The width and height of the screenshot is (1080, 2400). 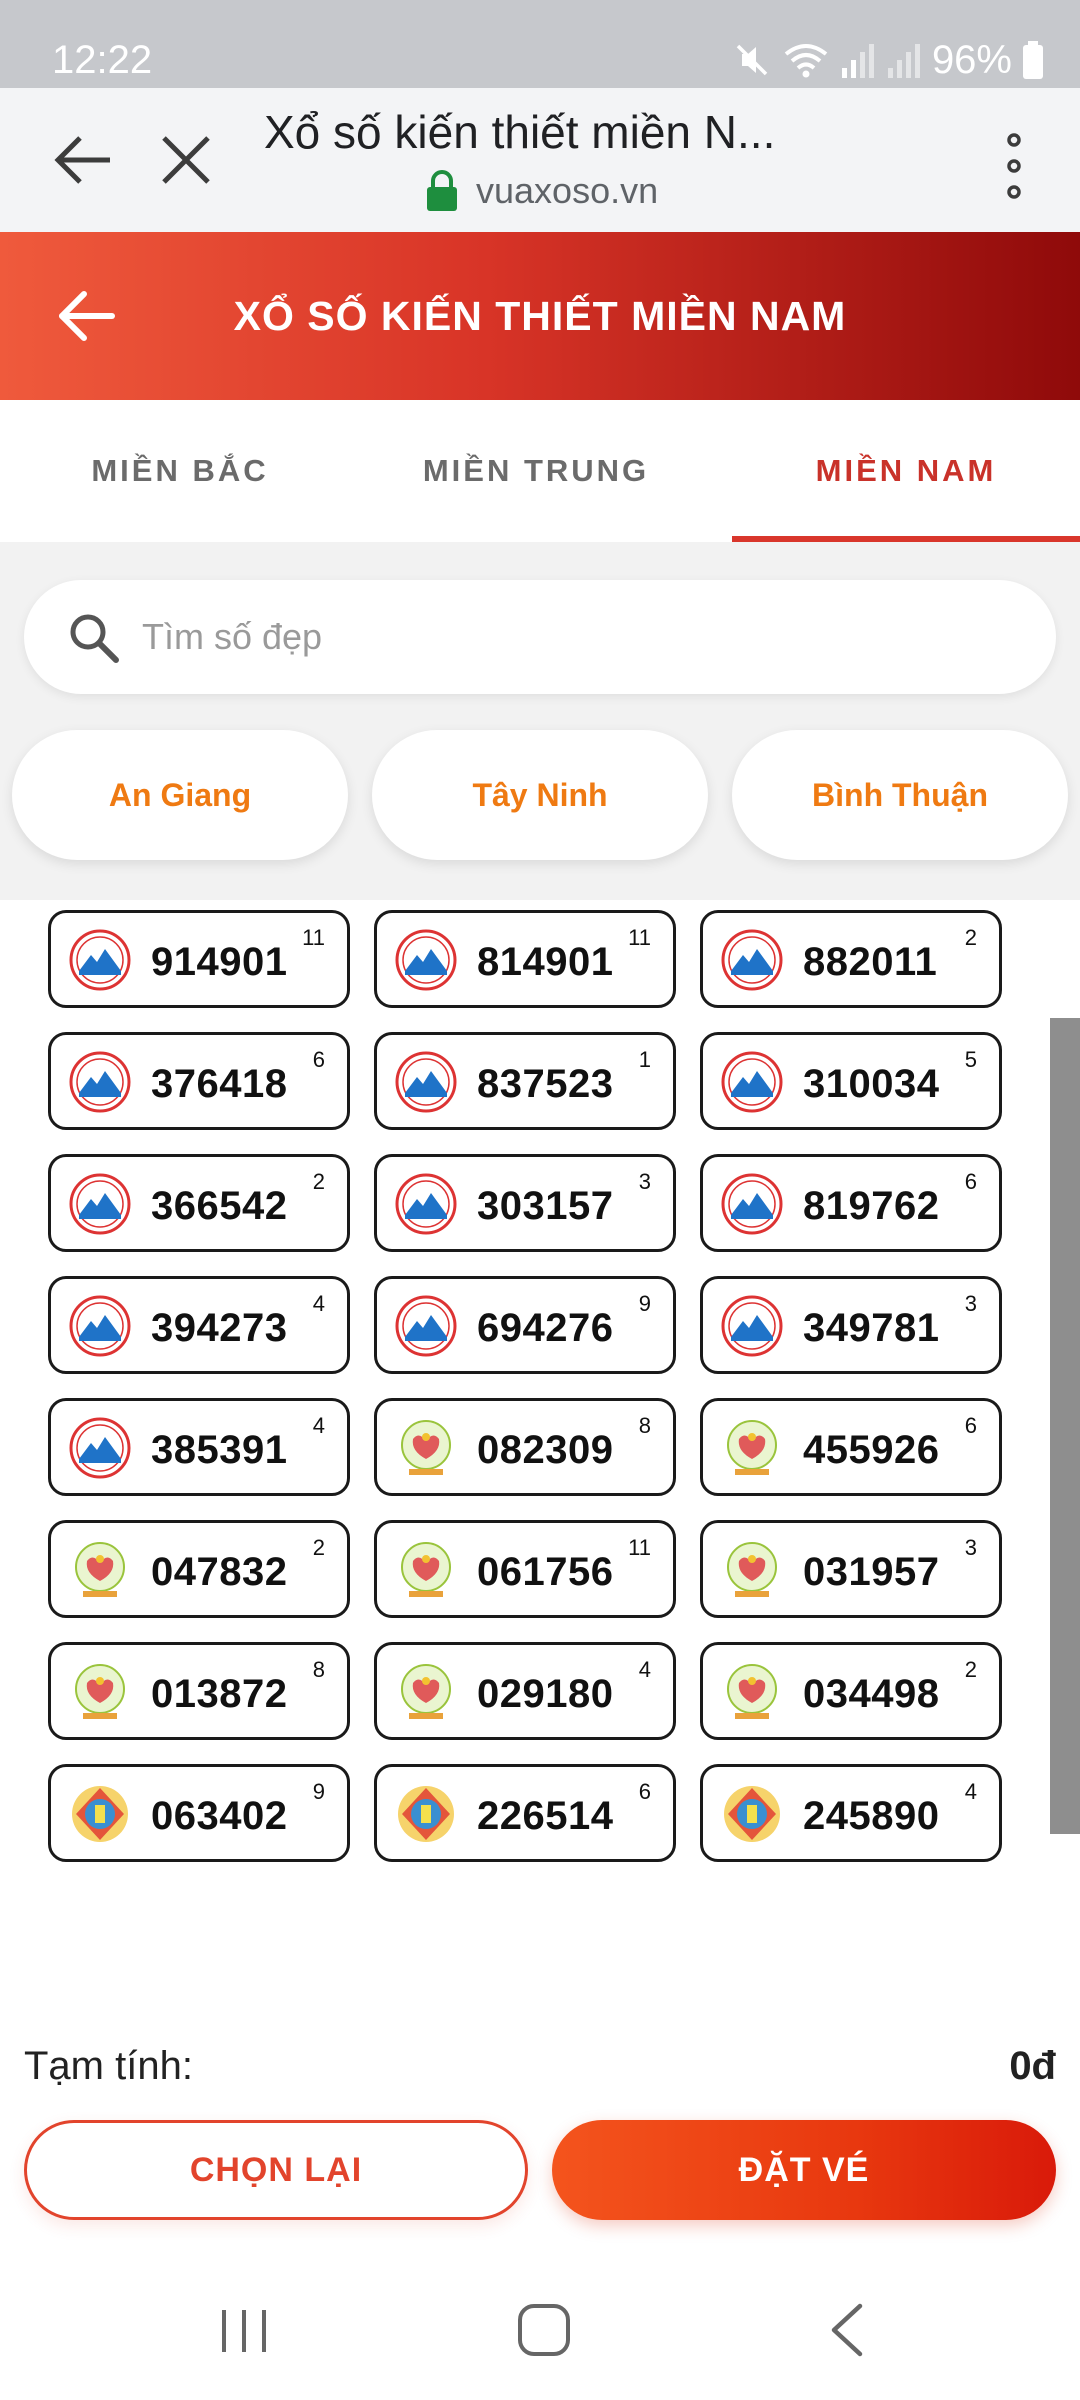 I want to click on ticket-item: 031957 3, so click(x=851, y=1569).